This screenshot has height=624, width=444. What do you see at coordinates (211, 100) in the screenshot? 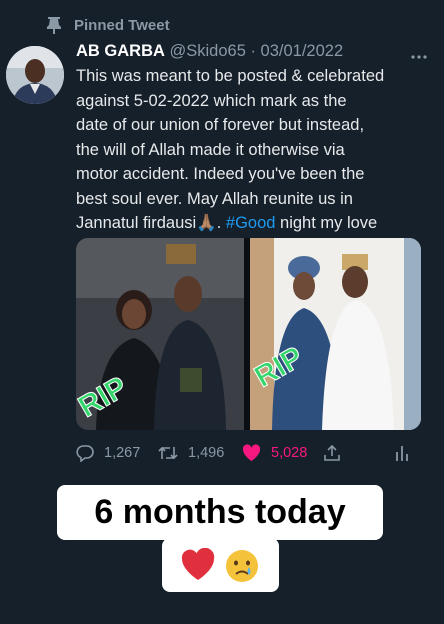
I see `tweet-line: against 5-02-2022 which mark as the` at bounding box center [211, 100].